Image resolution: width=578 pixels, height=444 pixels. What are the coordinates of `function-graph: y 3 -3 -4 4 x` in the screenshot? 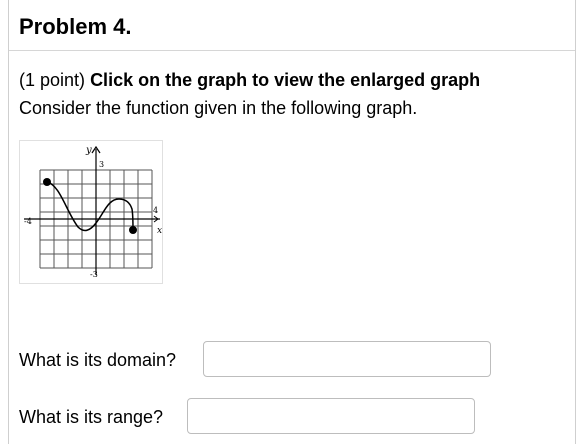 It's located at (91, 212).